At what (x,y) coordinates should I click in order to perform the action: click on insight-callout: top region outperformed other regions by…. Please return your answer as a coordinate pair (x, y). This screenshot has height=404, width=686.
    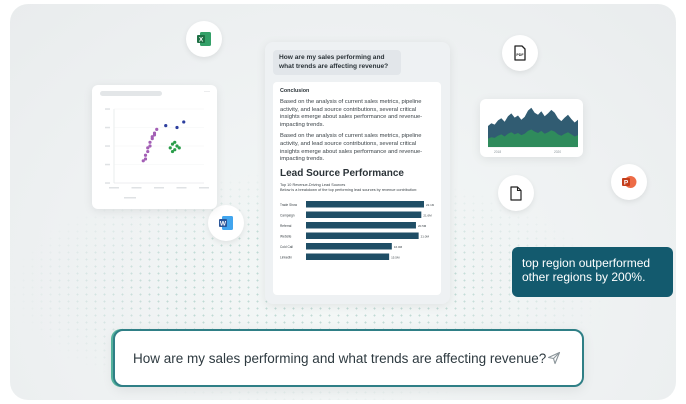
    Looking at the image, I should click on (592, 272).